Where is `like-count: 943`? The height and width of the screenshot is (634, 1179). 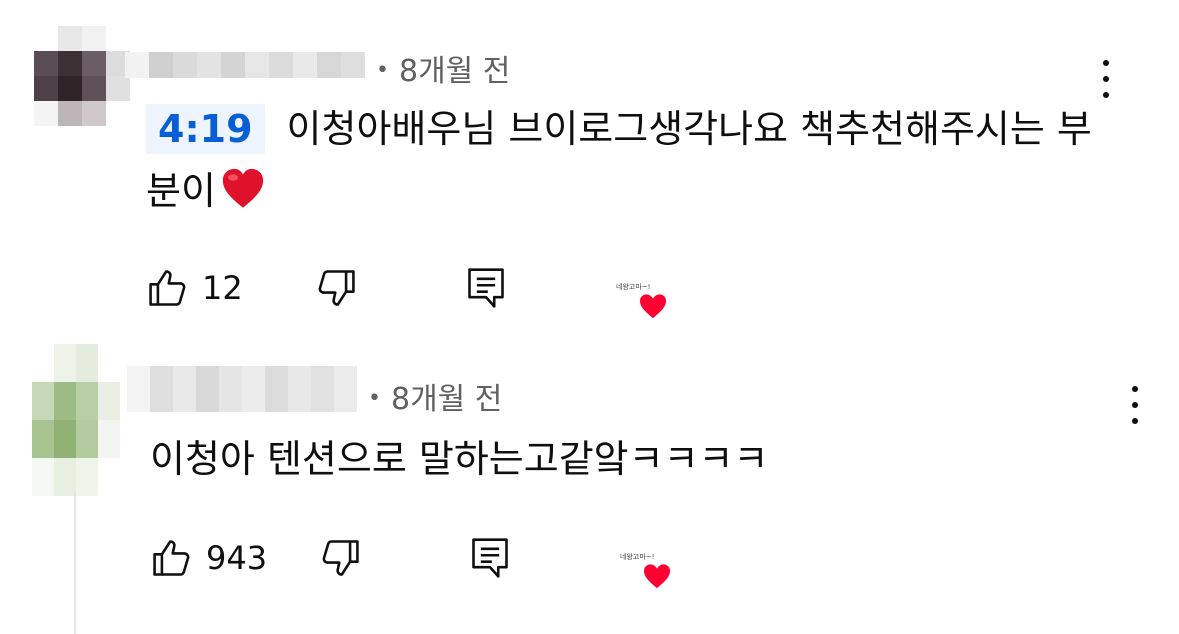 like-count: 943 is located at coordinates (237, 558).